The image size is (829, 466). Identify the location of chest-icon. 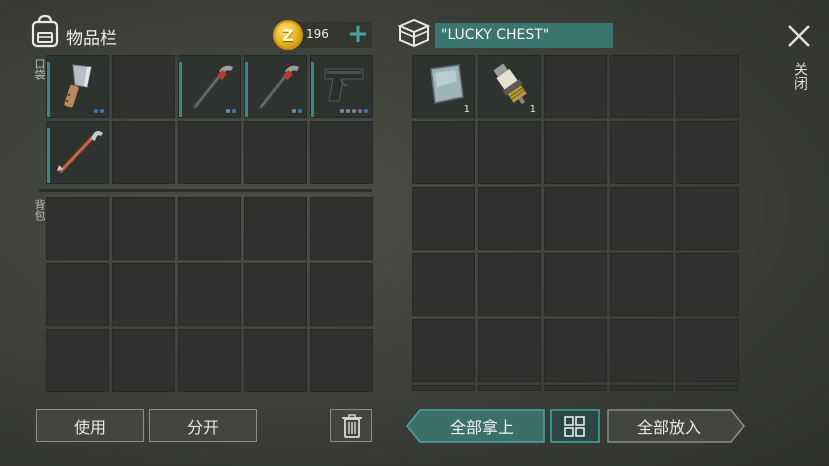
(414, 33).